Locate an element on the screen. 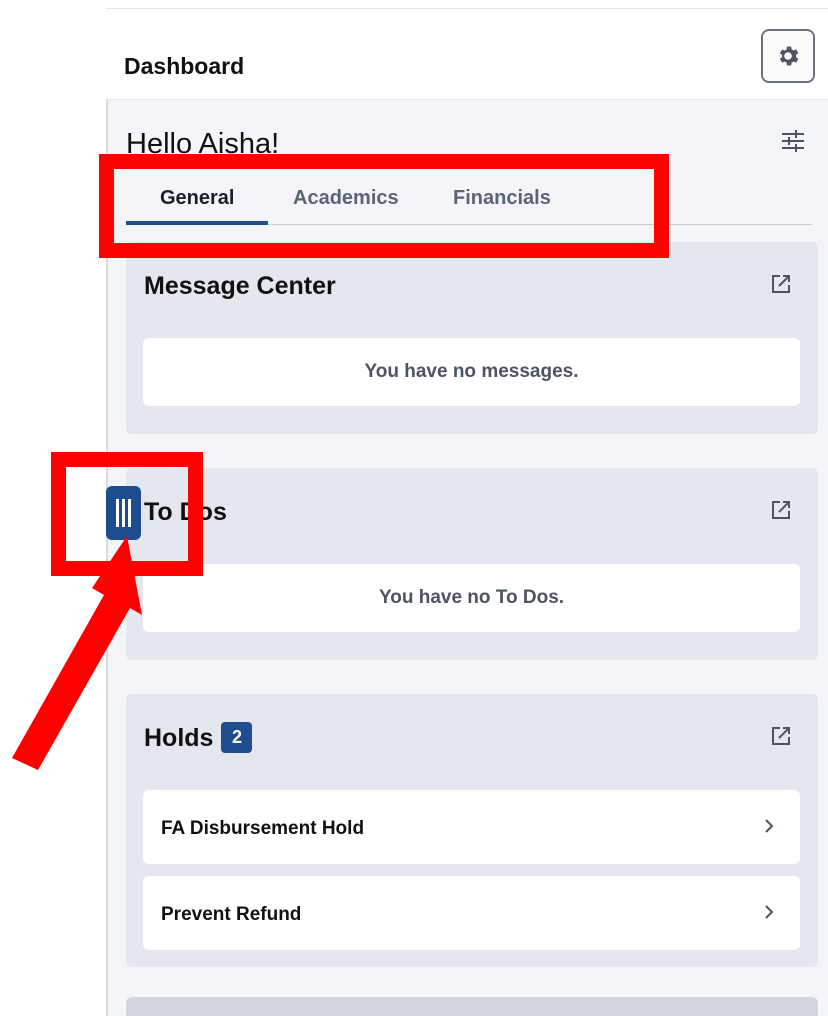 This screenshot has height=1016, width=828. dashboard-header: Dashboard is located at coordinates (467, 54).